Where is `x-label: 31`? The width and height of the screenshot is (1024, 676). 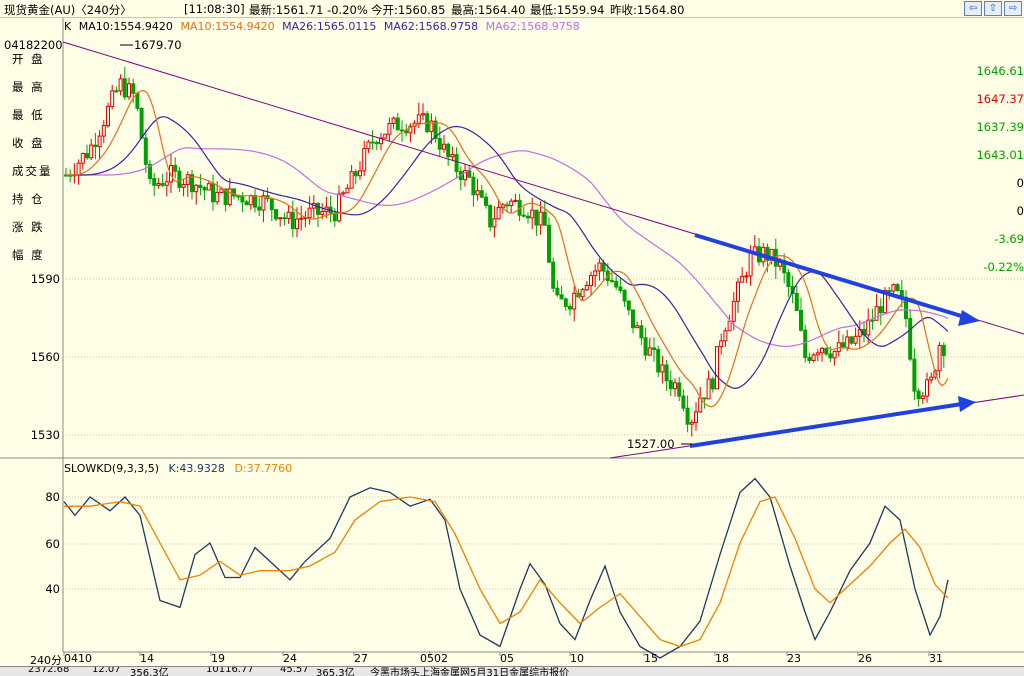
x-label: 31 is located at coordinates (936, 658).